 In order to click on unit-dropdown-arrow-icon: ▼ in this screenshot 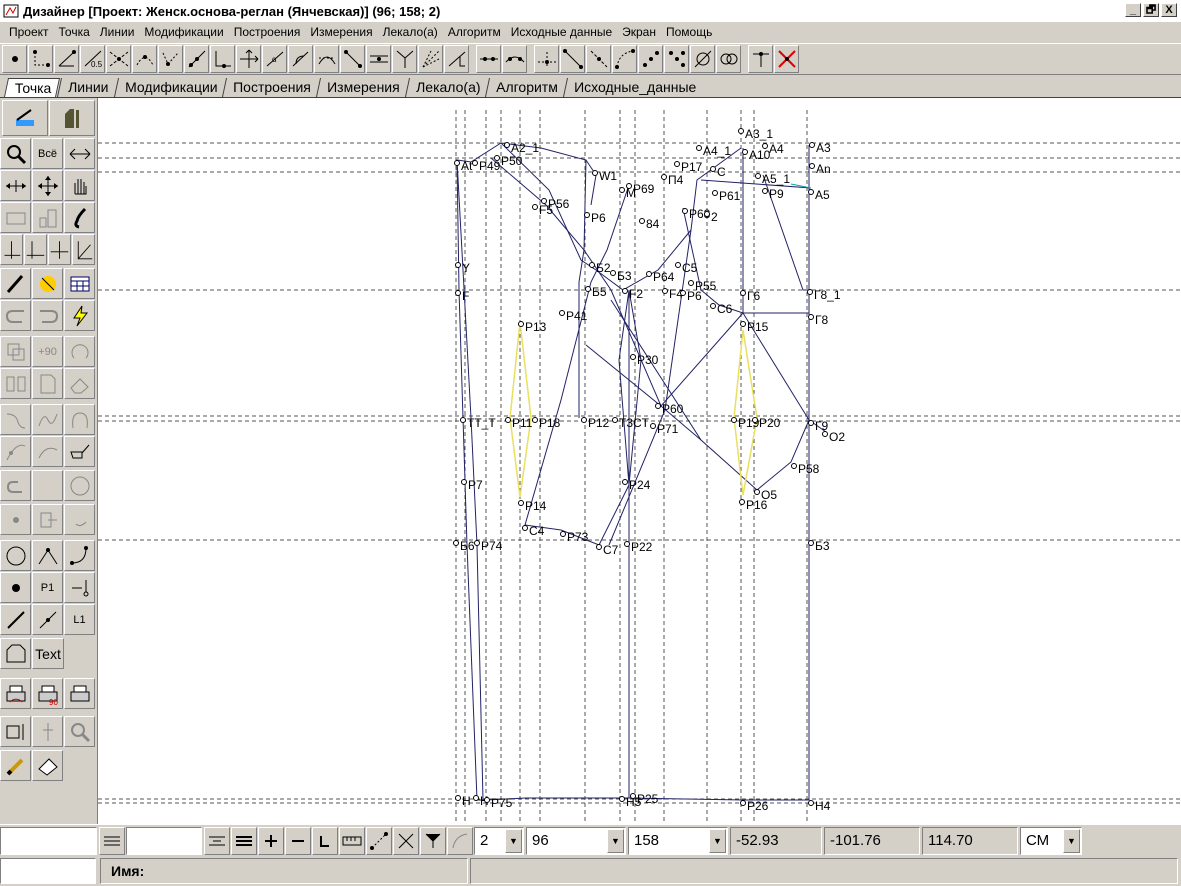, I will do `click(1071, 840)`.